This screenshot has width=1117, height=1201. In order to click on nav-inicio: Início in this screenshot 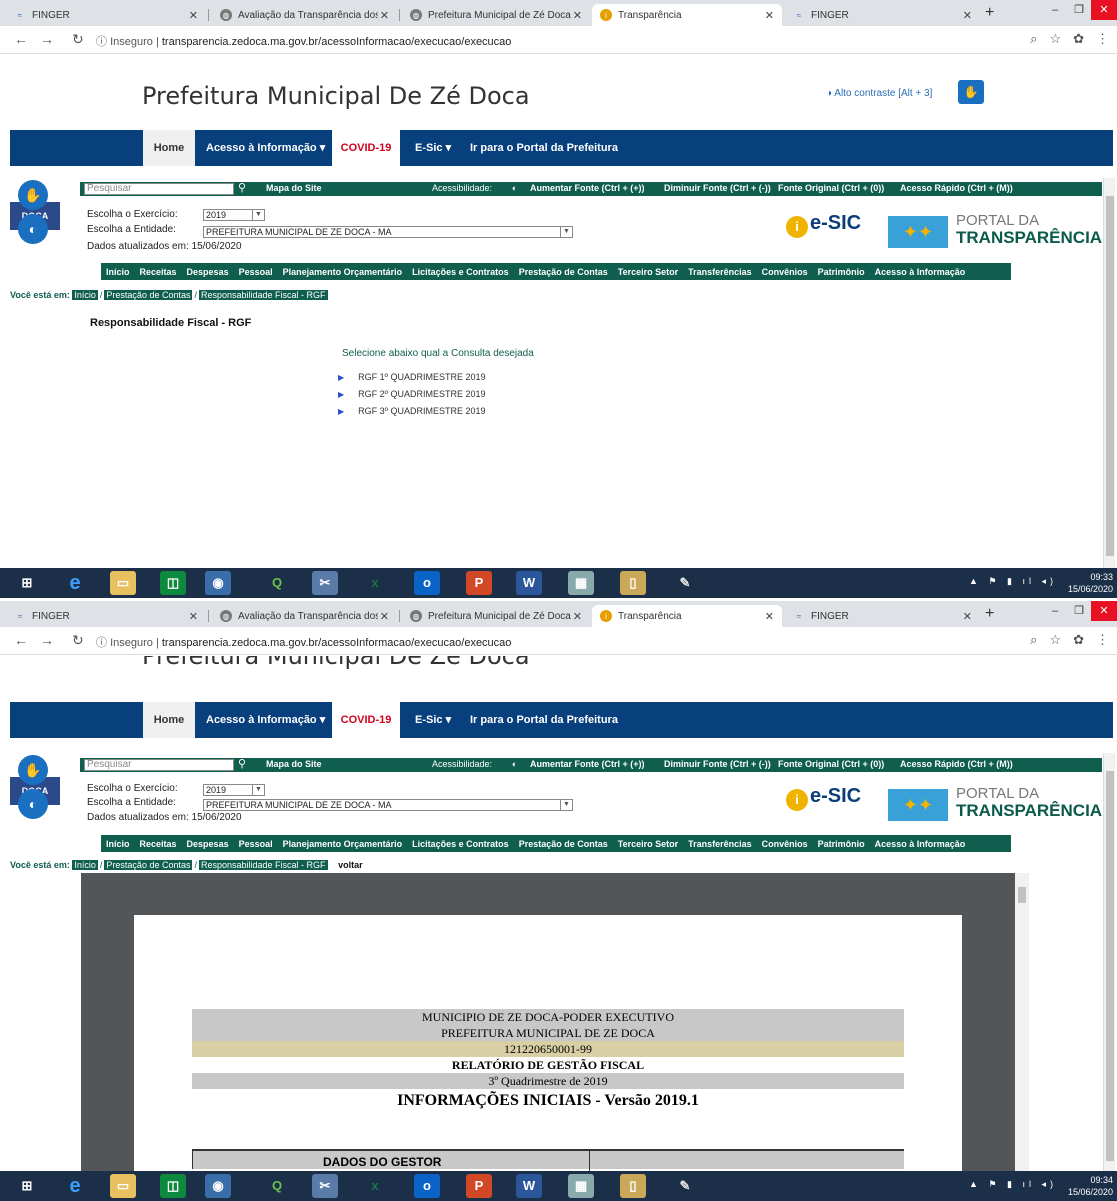, I will do `click(118, 272)`.